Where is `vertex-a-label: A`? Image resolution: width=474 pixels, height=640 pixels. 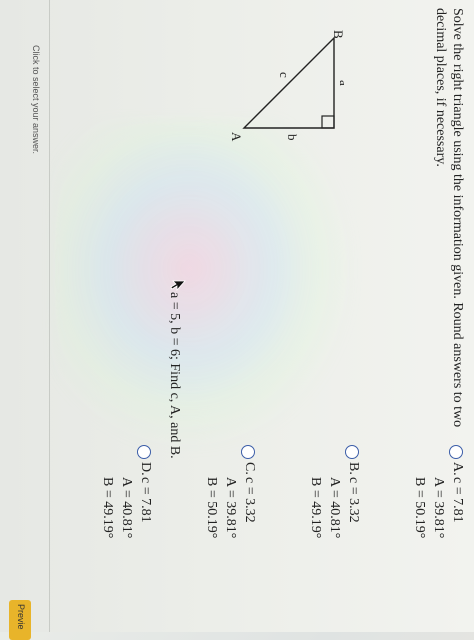
vertex-a-label: A is located at coordinates (236, 137).